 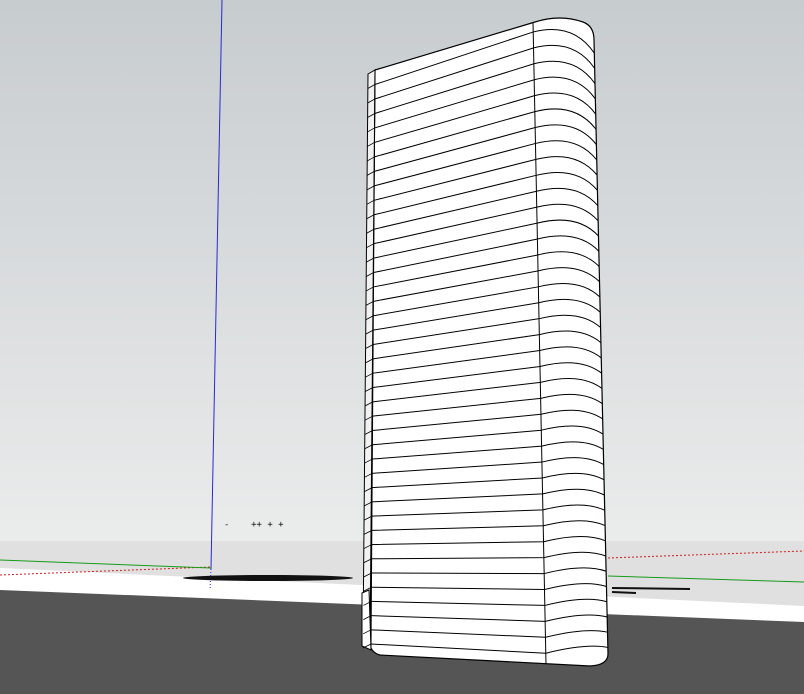 I want to click on annotation-glyphs: - ++ + +, so click(x=254, y=525).